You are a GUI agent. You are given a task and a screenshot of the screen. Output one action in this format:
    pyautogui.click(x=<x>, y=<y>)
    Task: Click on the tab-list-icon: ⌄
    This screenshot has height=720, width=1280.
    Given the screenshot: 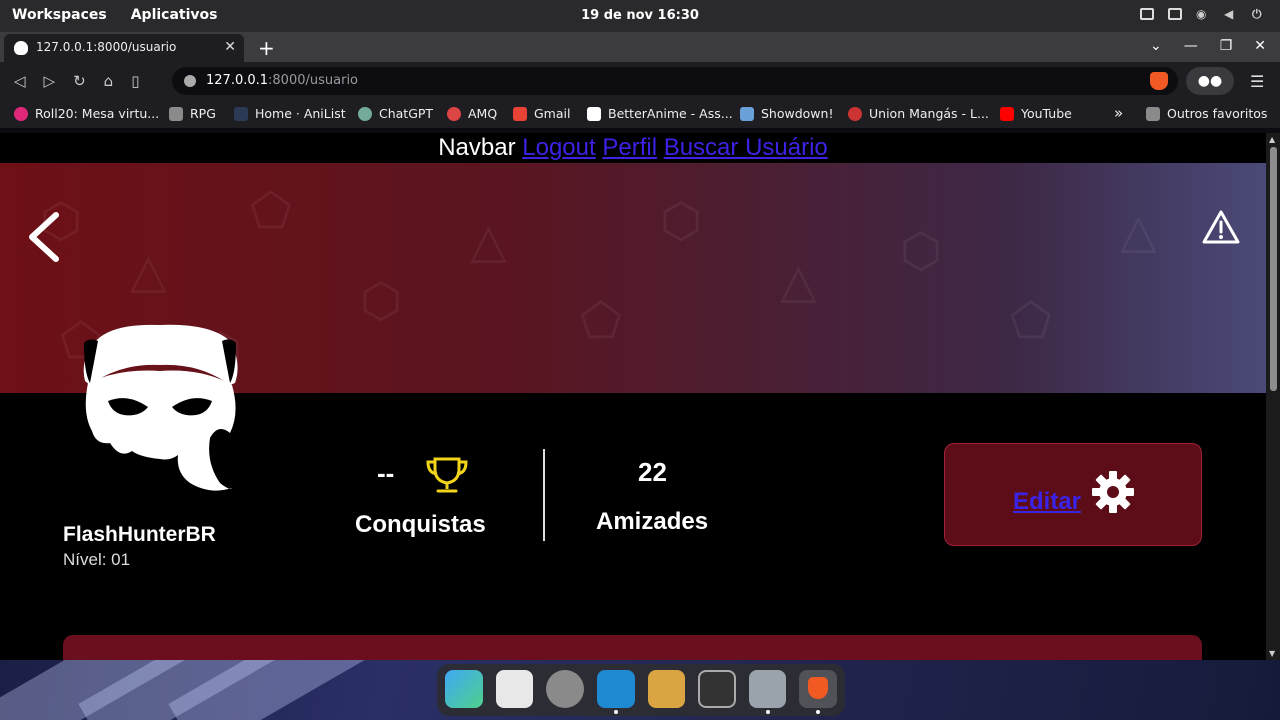 What is the action you would take?
    pyautogui.click(x=1156, y=46)
    